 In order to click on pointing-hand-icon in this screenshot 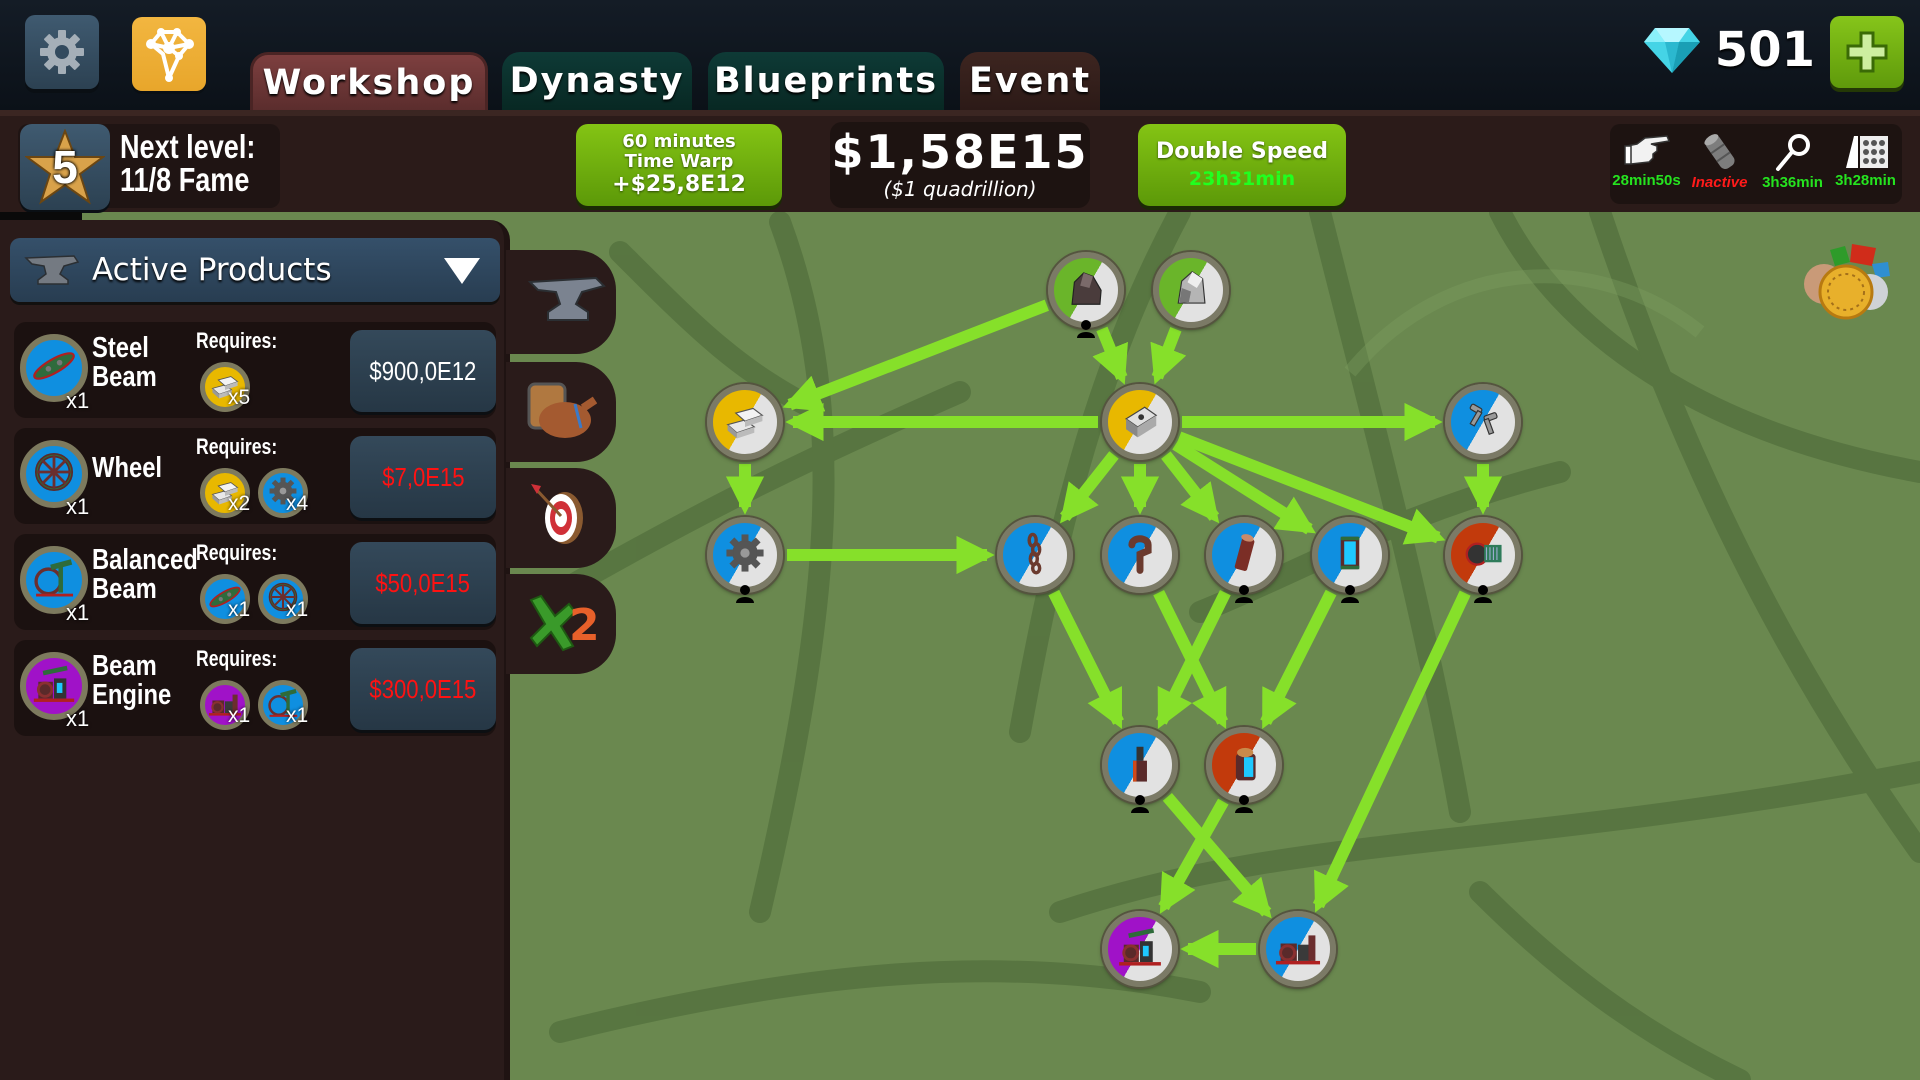, I will do `click(1646, 150)`.